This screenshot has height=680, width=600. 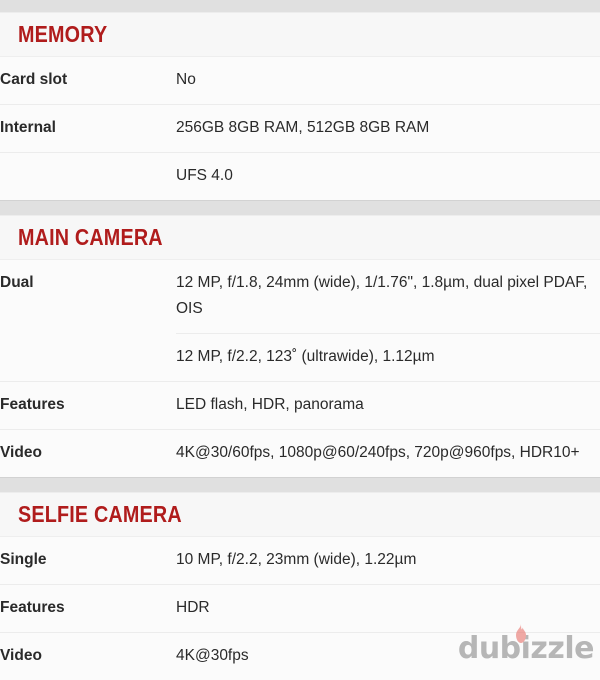 I want to click on spec-value: 256GB 8GB RAM, 512GB 8GB RAM, so click(x=388, y=129).